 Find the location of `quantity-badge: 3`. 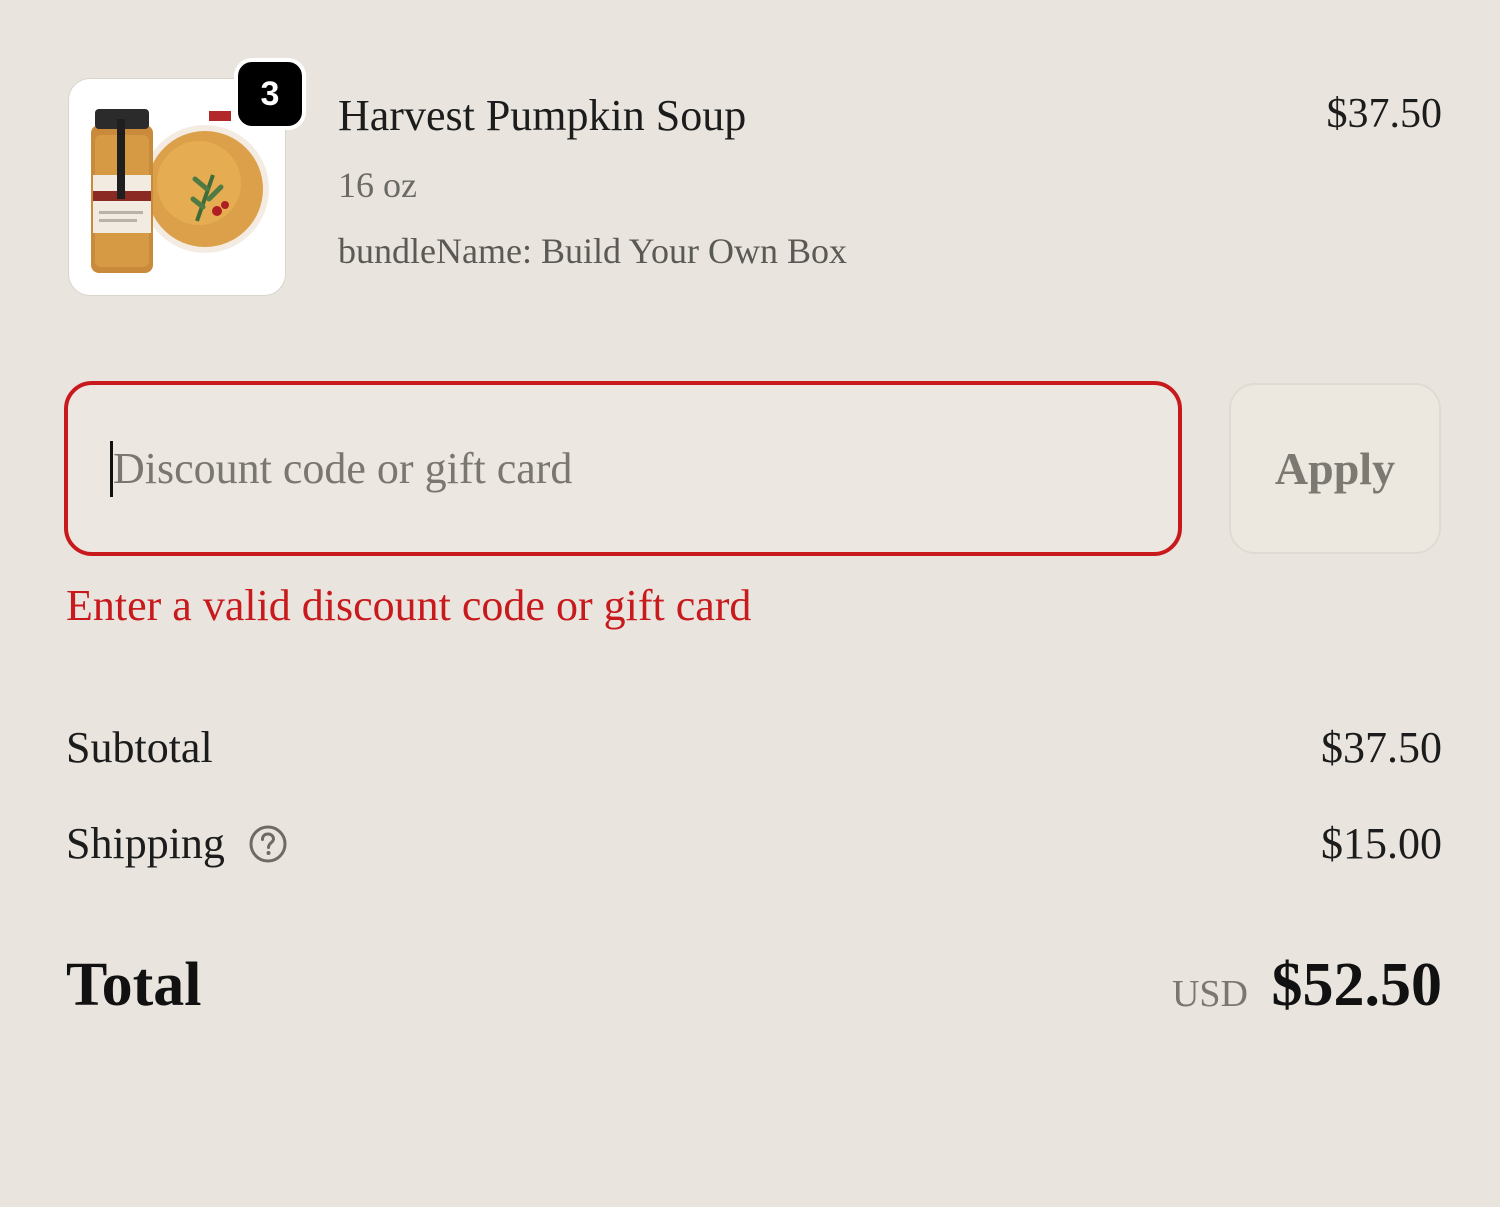

quantity-badge: 3 is located at coordinates (270, 94).